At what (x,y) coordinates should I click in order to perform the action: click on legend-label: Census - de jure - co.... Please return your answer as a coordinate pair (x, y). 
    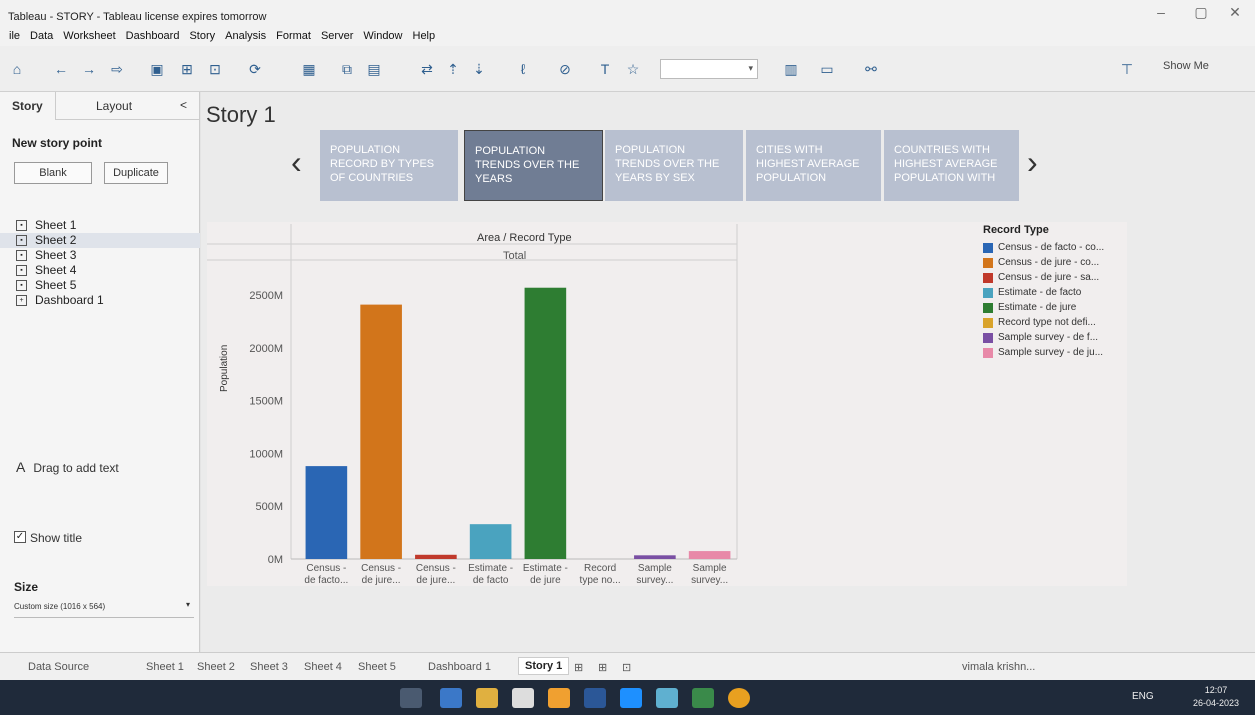
    Looking at the image, I should click on (1049, 262).